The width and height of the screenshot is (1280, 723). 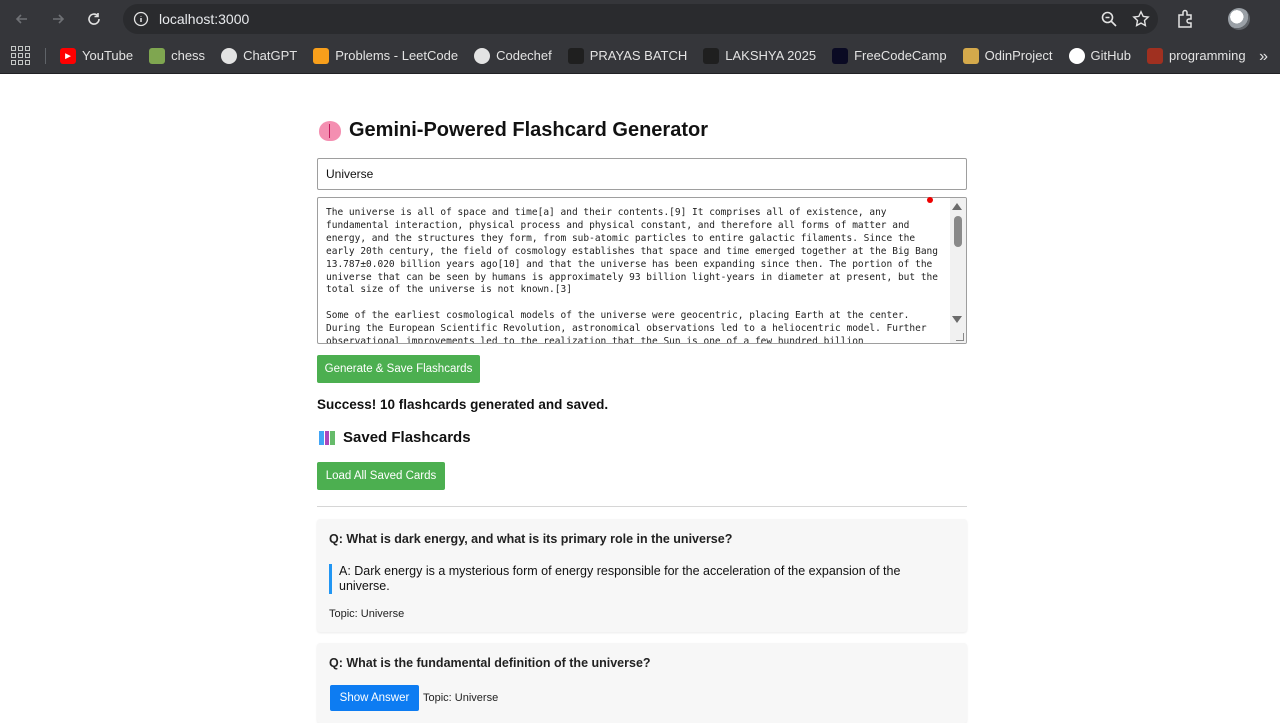 I want to click on reload-icon, so click(x=94, y=19).